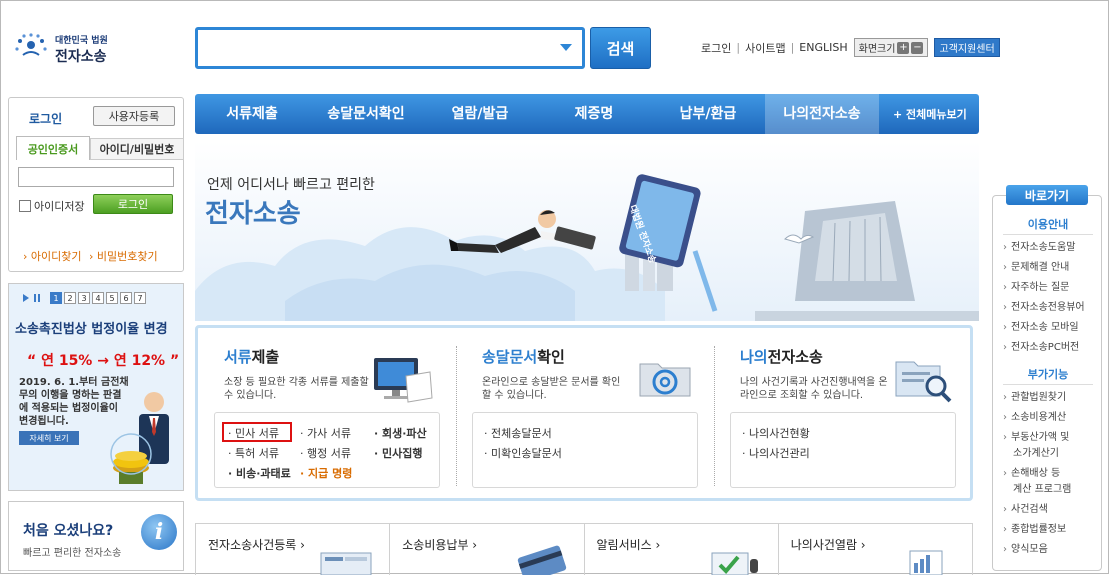 This screenshot has width=1109, height=575. I want to click on login-title: 로그인, so click(46, 119).